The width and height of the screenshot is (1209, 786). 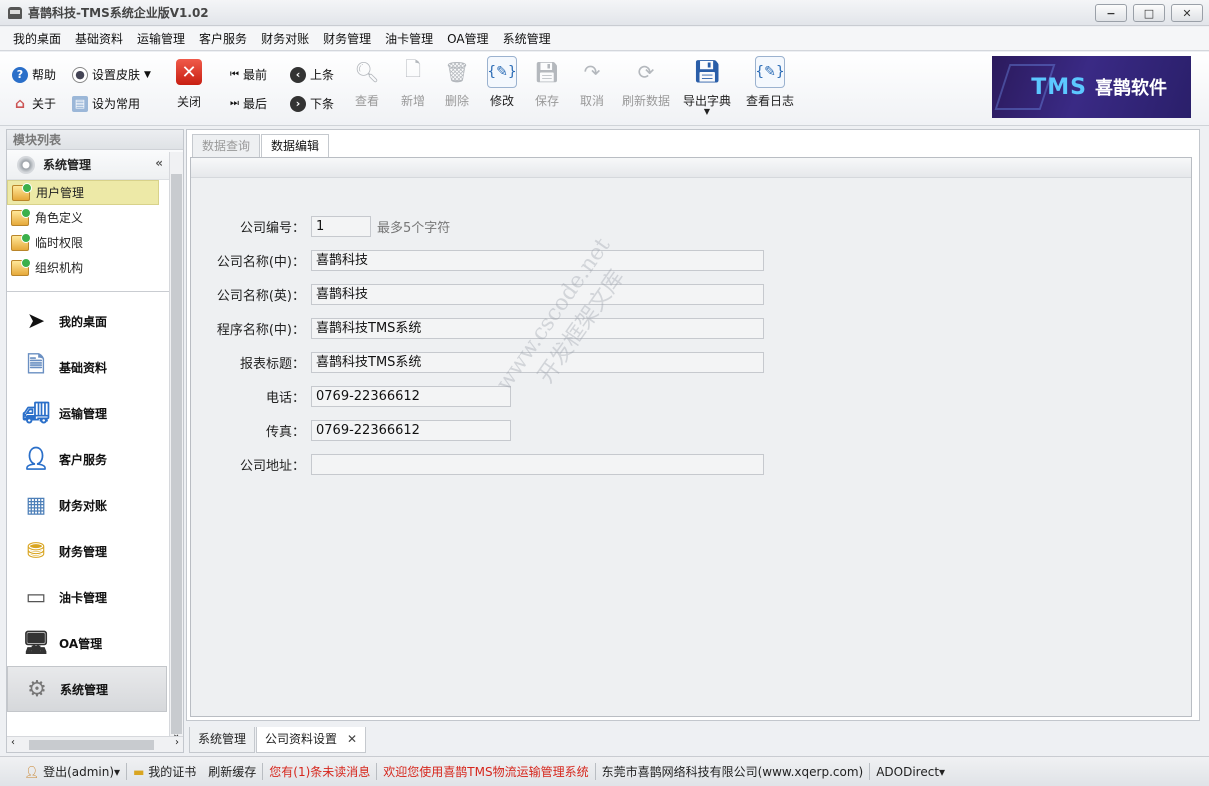 I want to click on scroll-right-icon: ›, so click(x=177, y=742).